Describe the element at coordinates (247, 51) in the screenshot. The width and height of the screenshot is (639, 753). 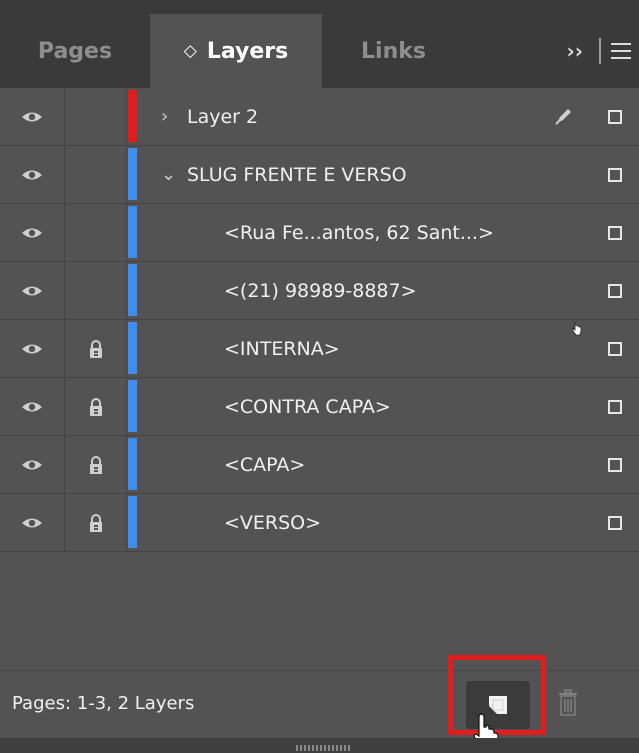
I see `tab-layers-label: Layers` at that location.